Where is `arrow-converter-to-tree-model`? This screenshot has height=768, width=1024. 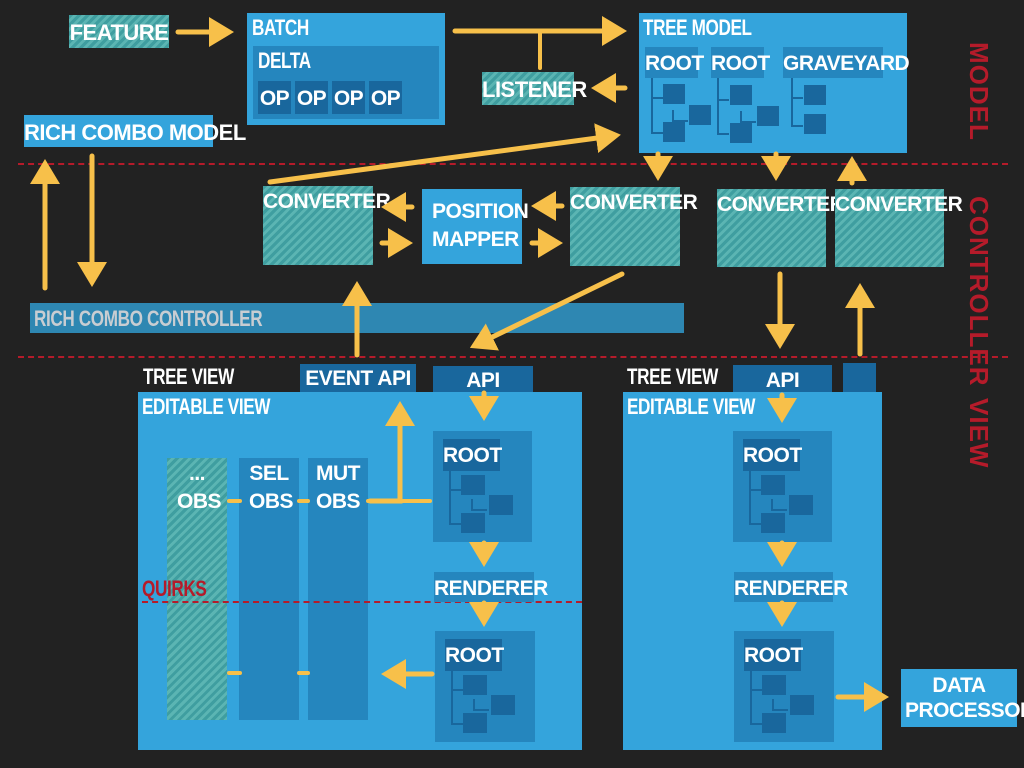
arrow-converter-to-tree-model is located at coordinates (444, 154).